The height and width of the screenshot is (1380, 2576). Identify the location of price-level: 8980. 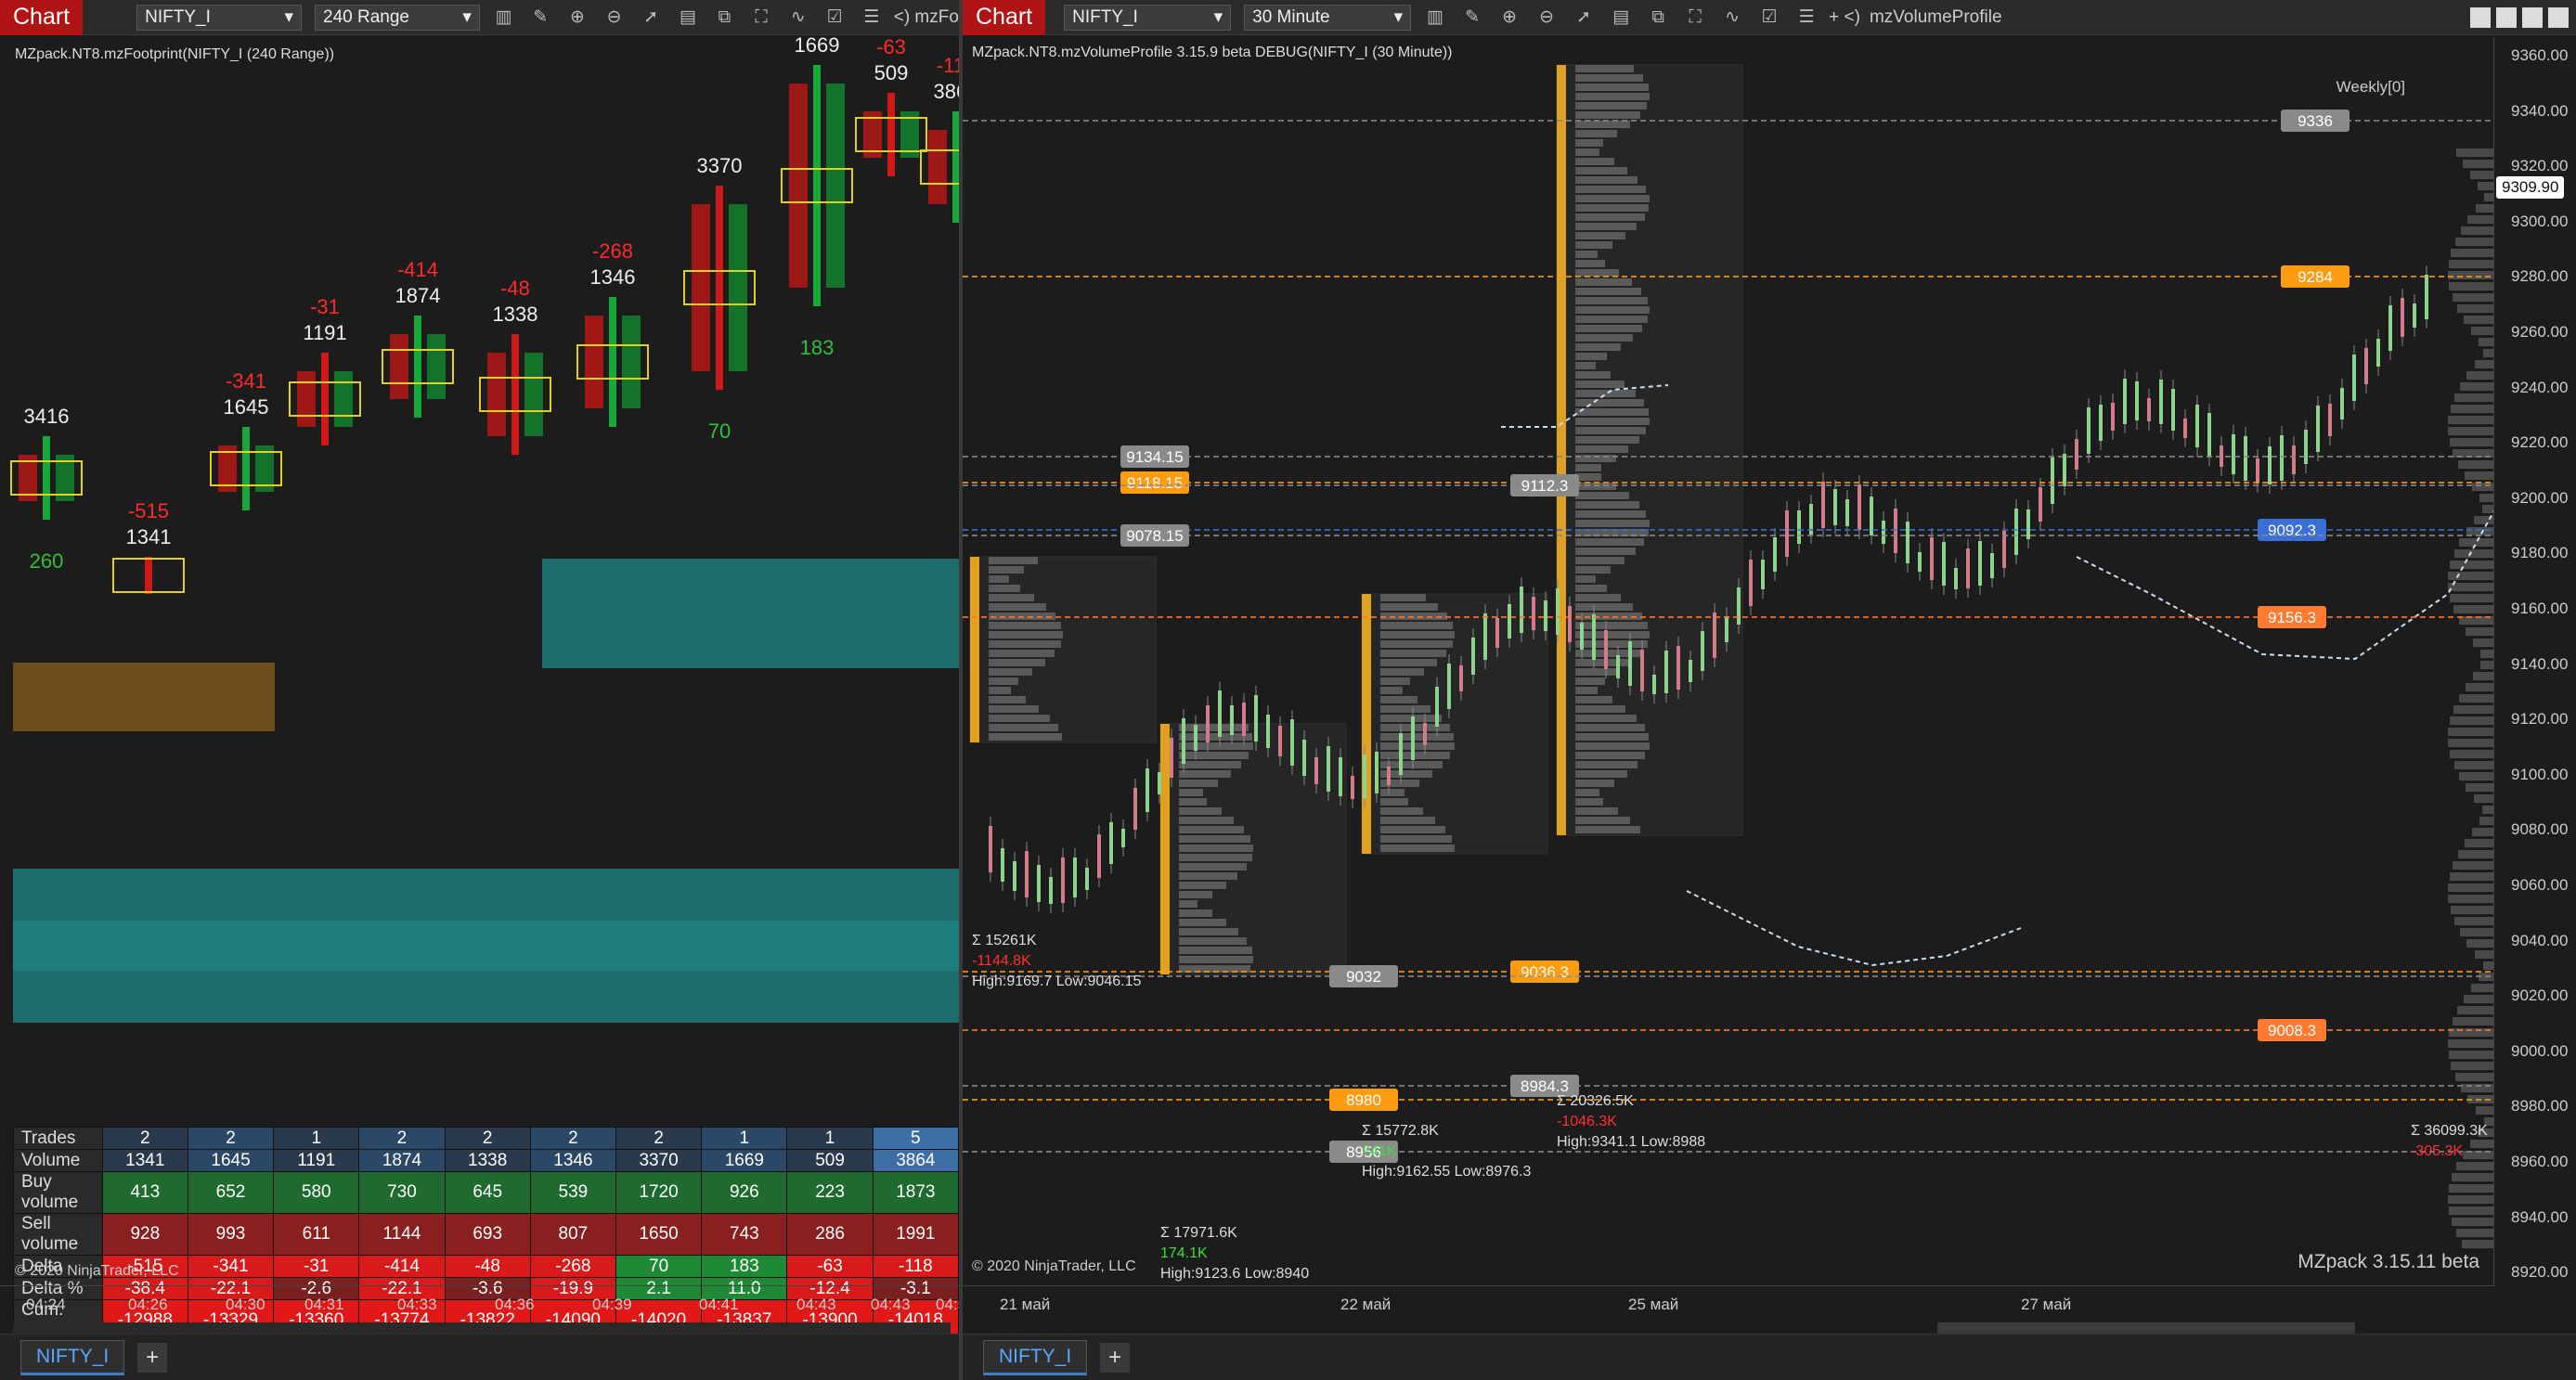
(1728, 1100).